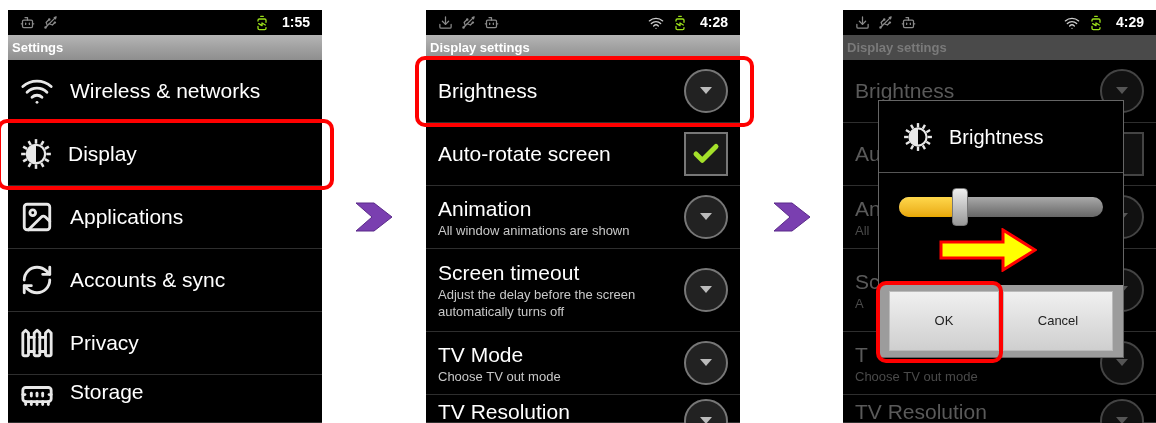  I want to click on settings-row: Privacy, so click(165, 343).